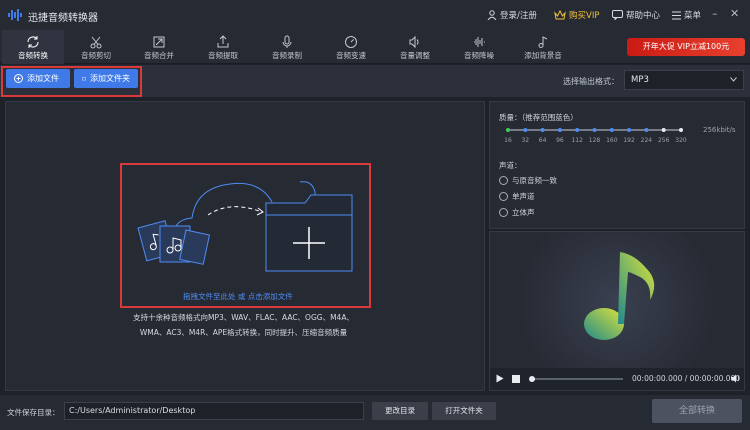  What do you see at coordinates (538, 117) in the screenshot?
I see `quality-label: 质量：（推荐范围蓝色）` at bounding box center [538, 117].